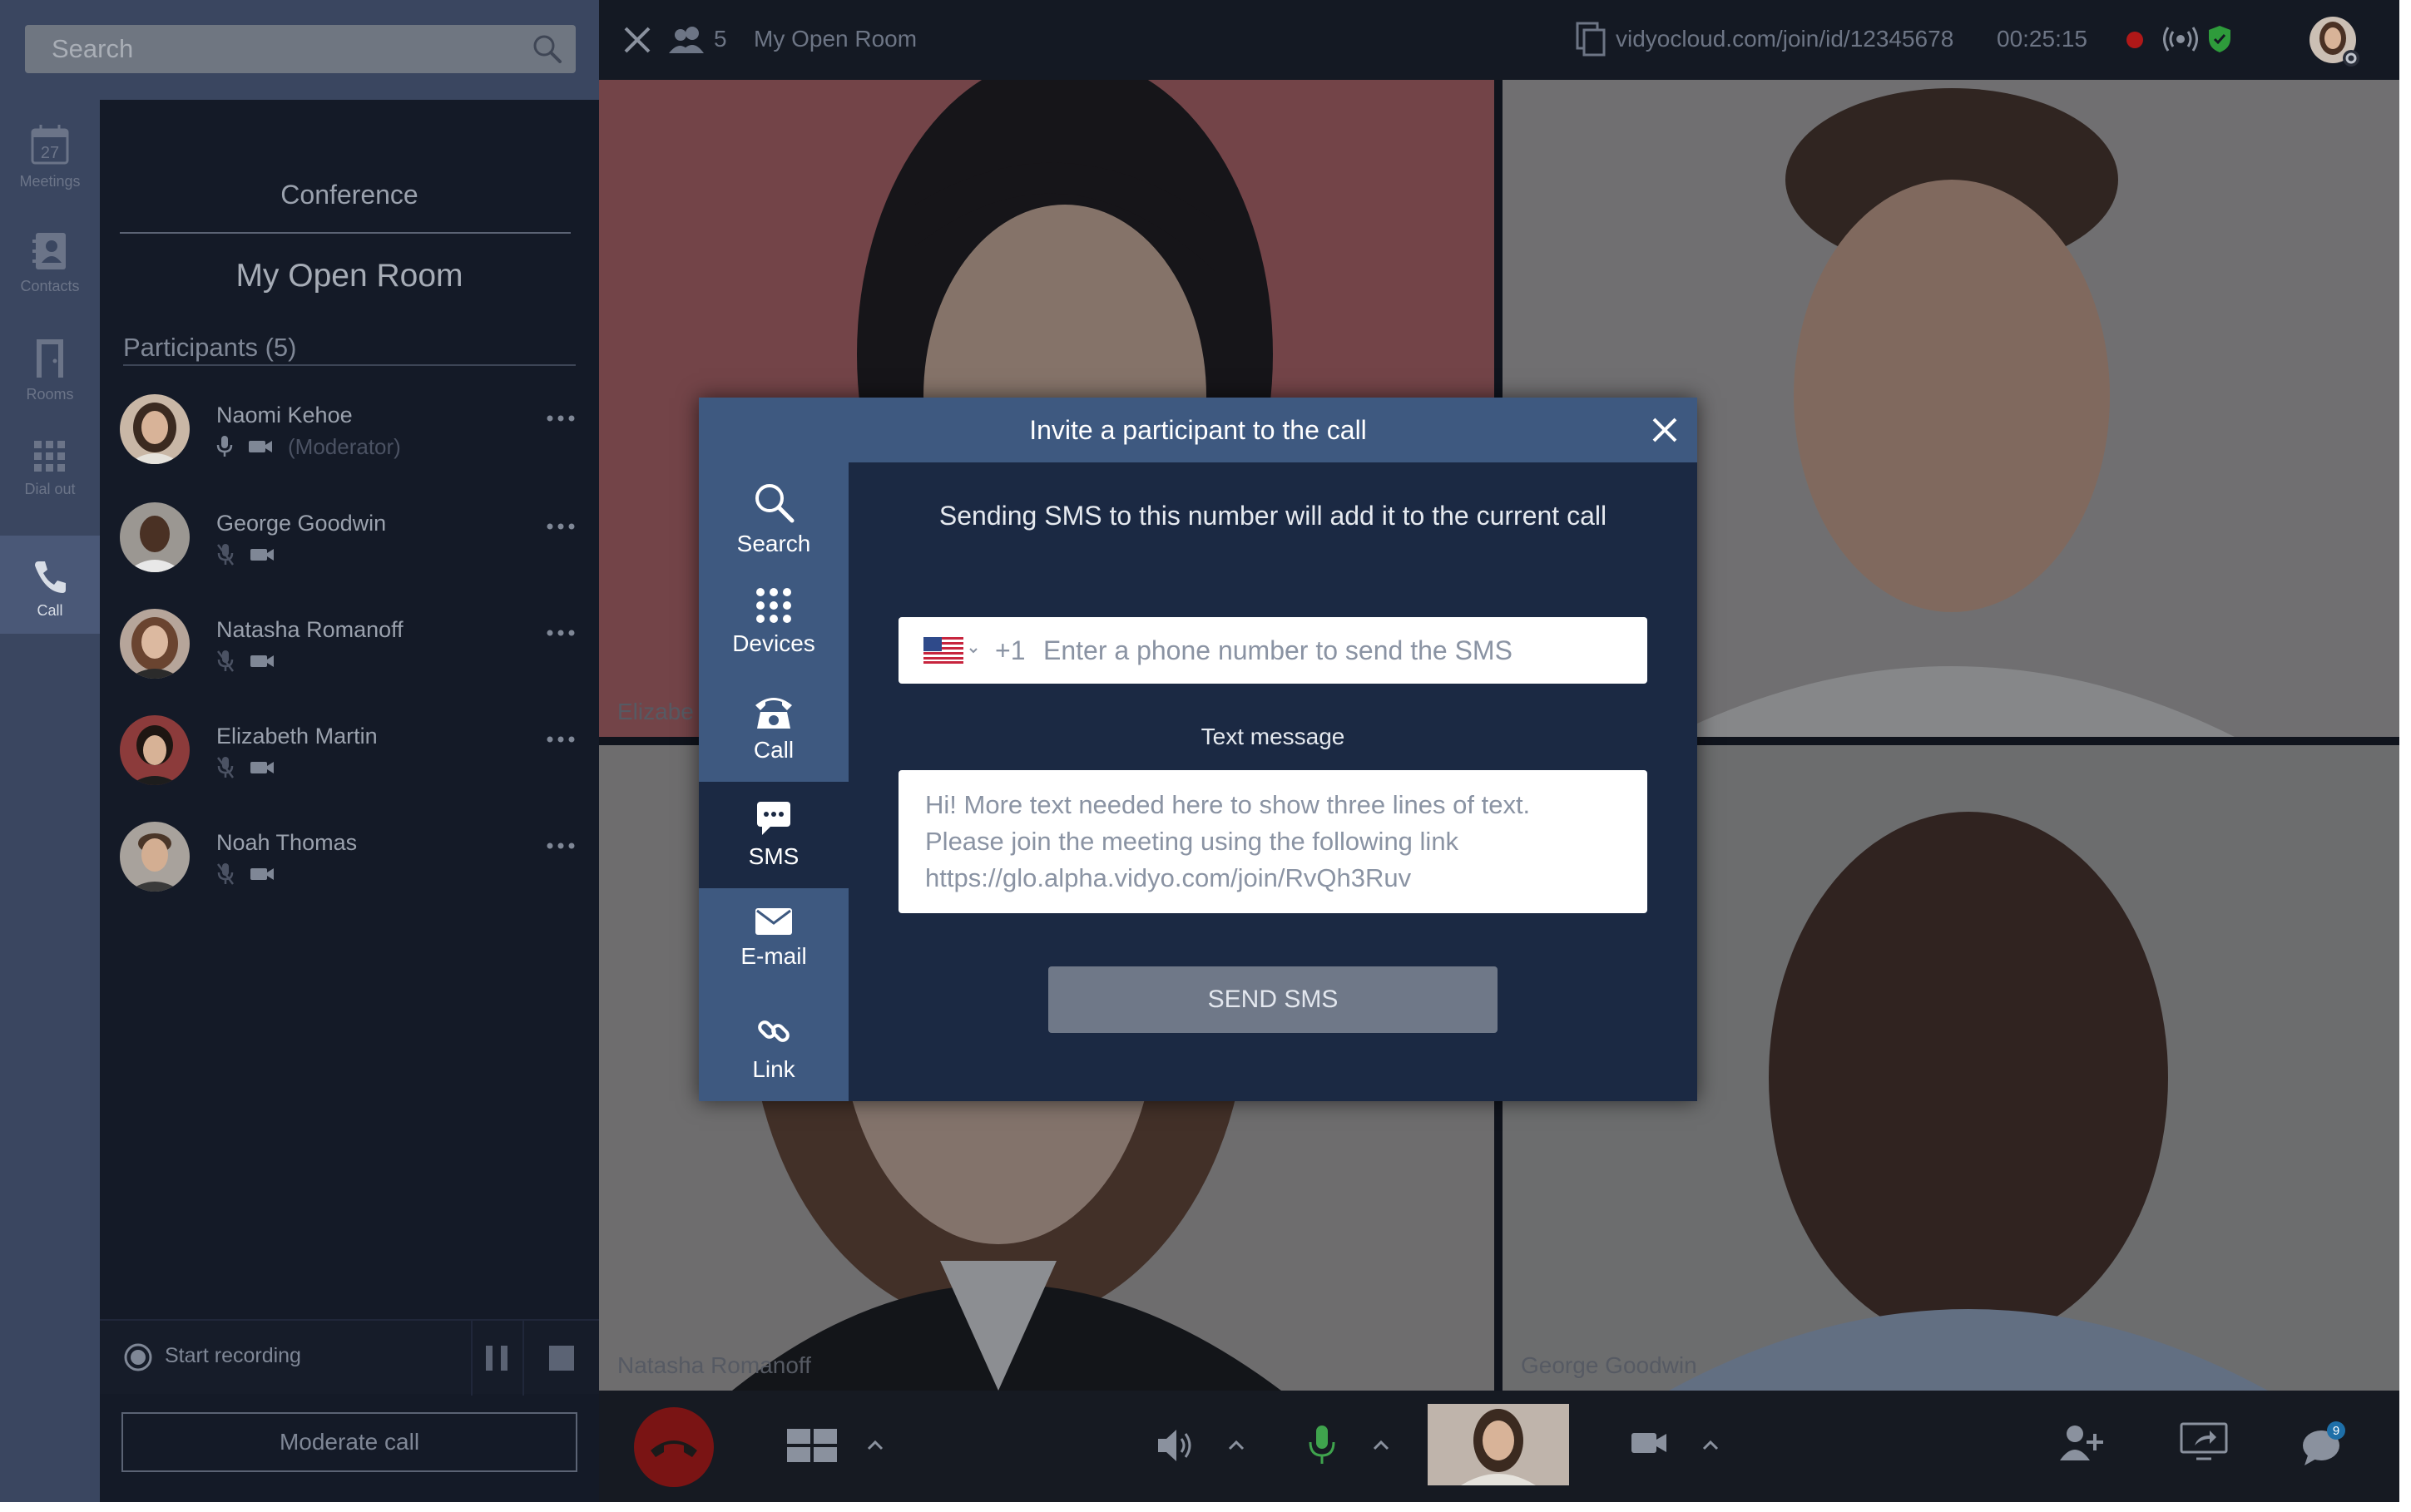 The width and height of the screenshot is (2411, 1512). I want to click on nav-link: Link, so click(774, 1048).